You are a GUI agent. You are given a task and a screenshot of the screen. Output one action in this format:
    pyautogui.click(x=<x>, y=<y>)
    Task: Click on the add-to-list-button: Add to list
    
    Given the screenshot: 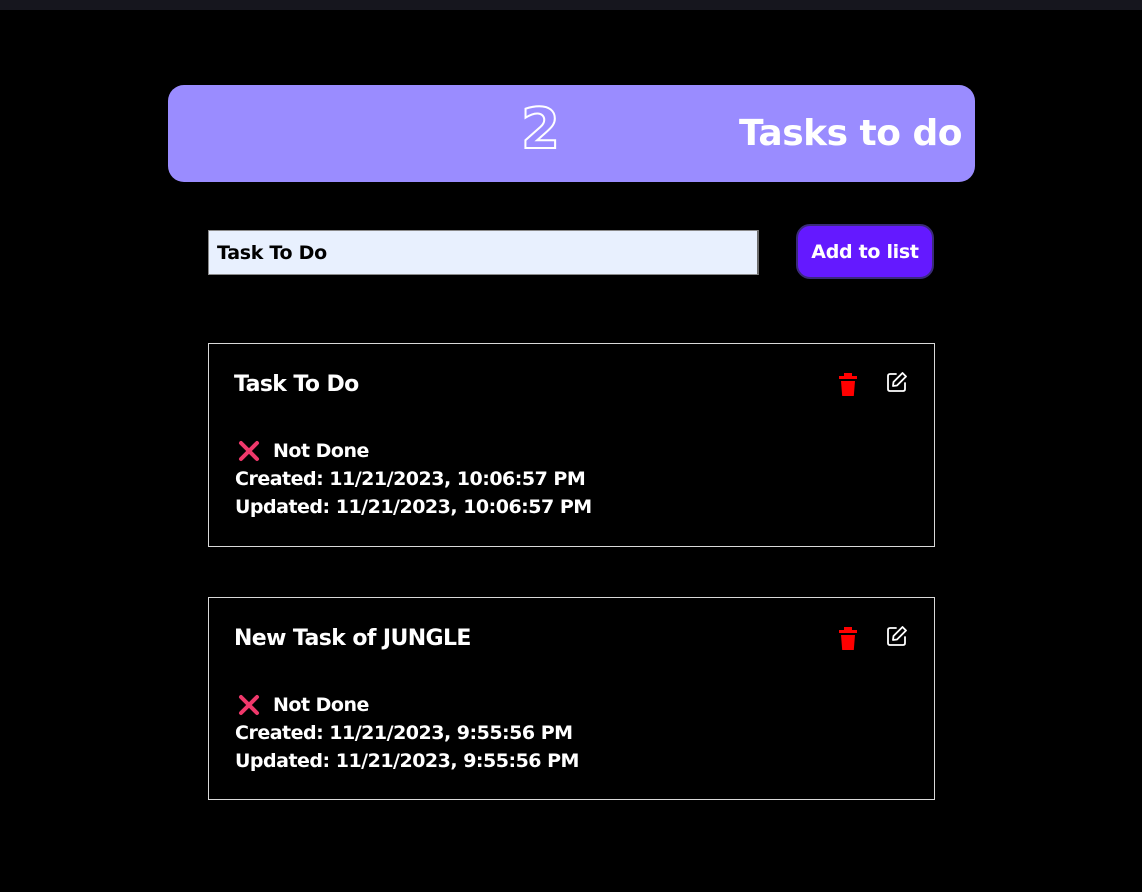 What is the action you would take?
    pyautogui.click(x=865, y=251)
    